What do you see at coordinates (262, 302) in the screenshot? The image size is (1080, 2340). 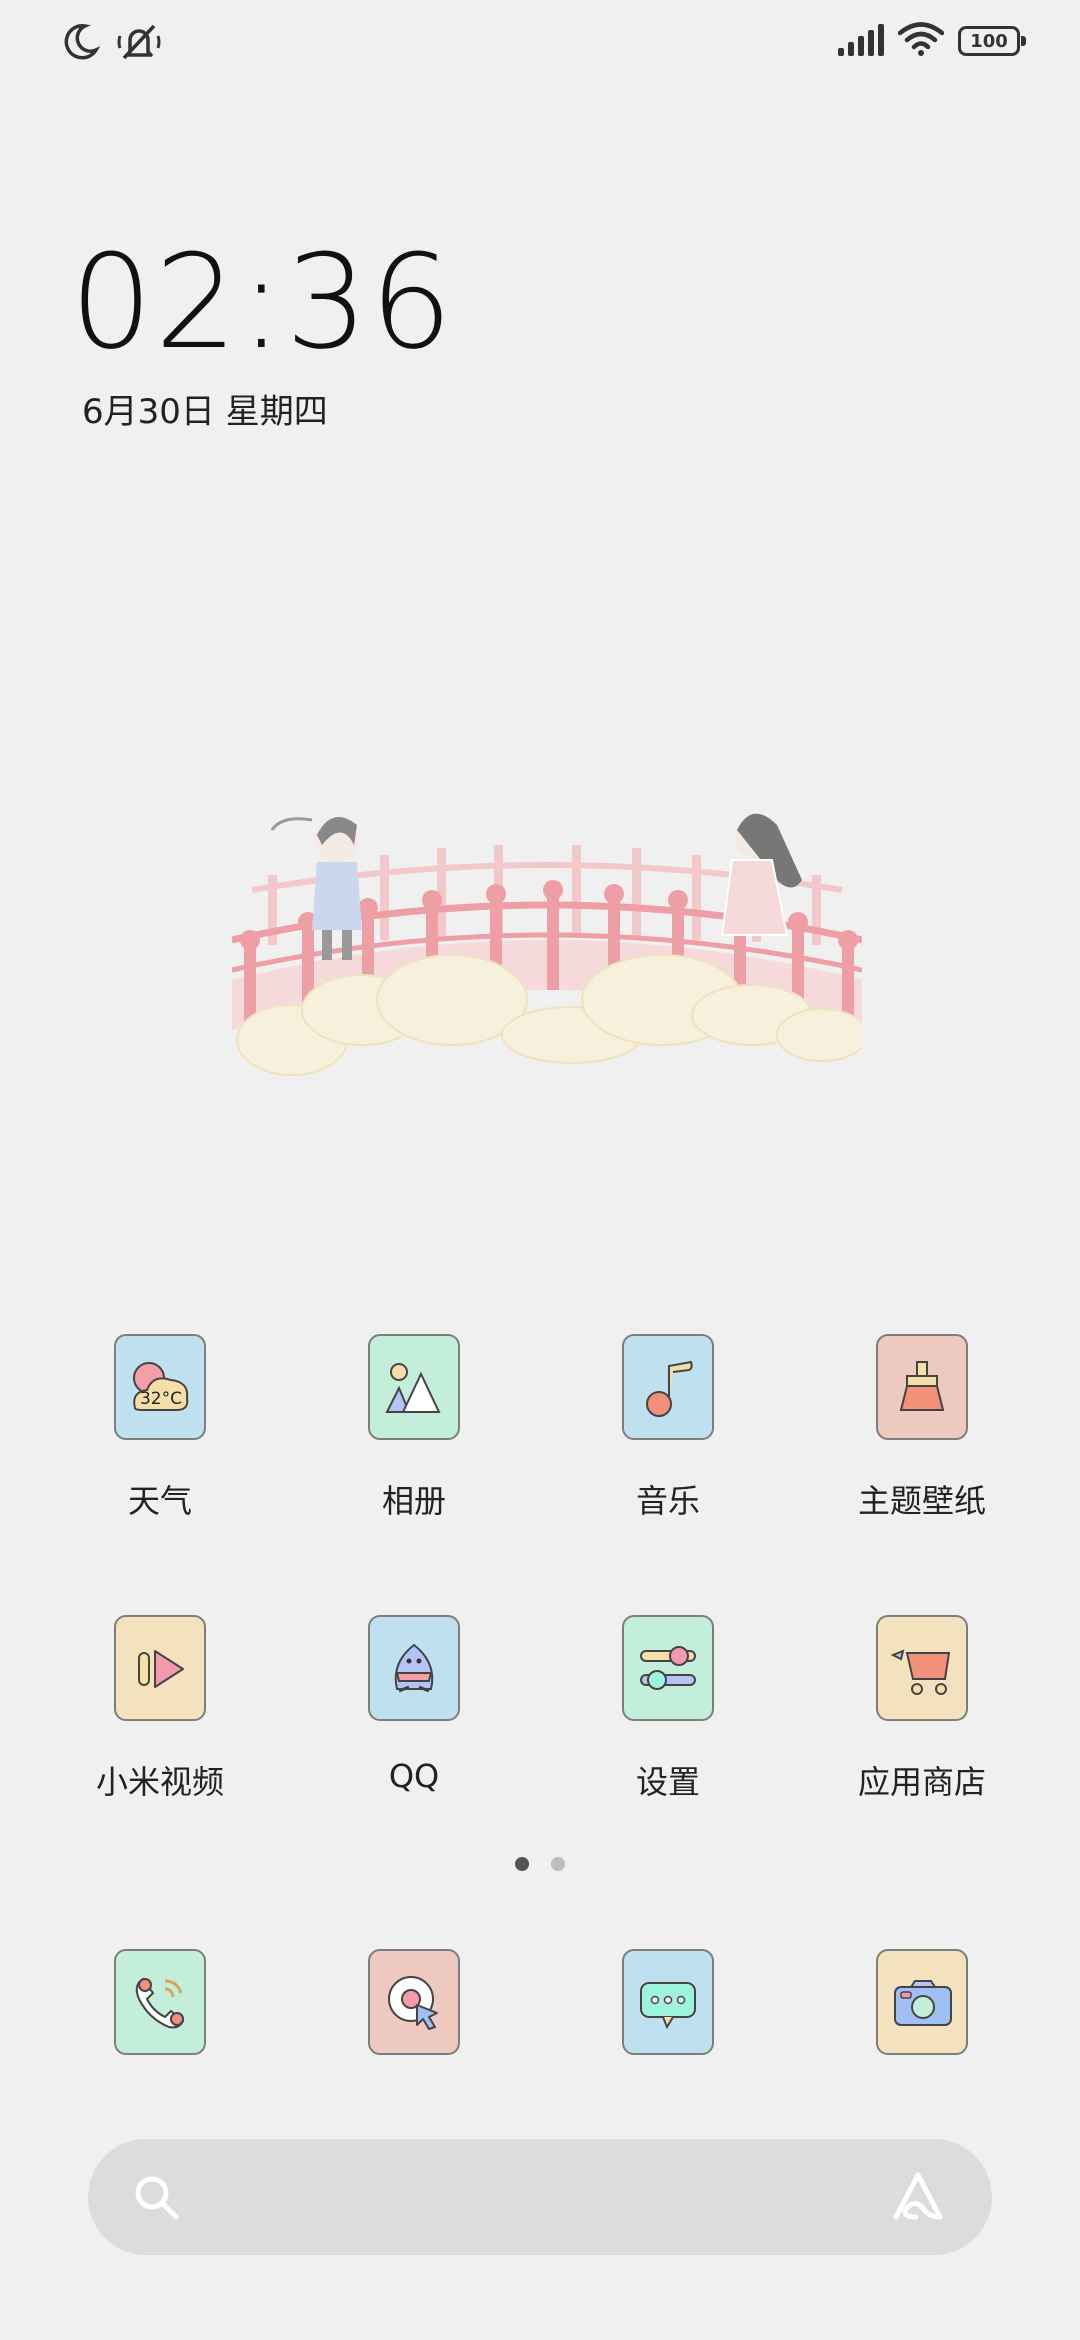 I see `clock-time: 02:36` at bounding box center [262, 302].